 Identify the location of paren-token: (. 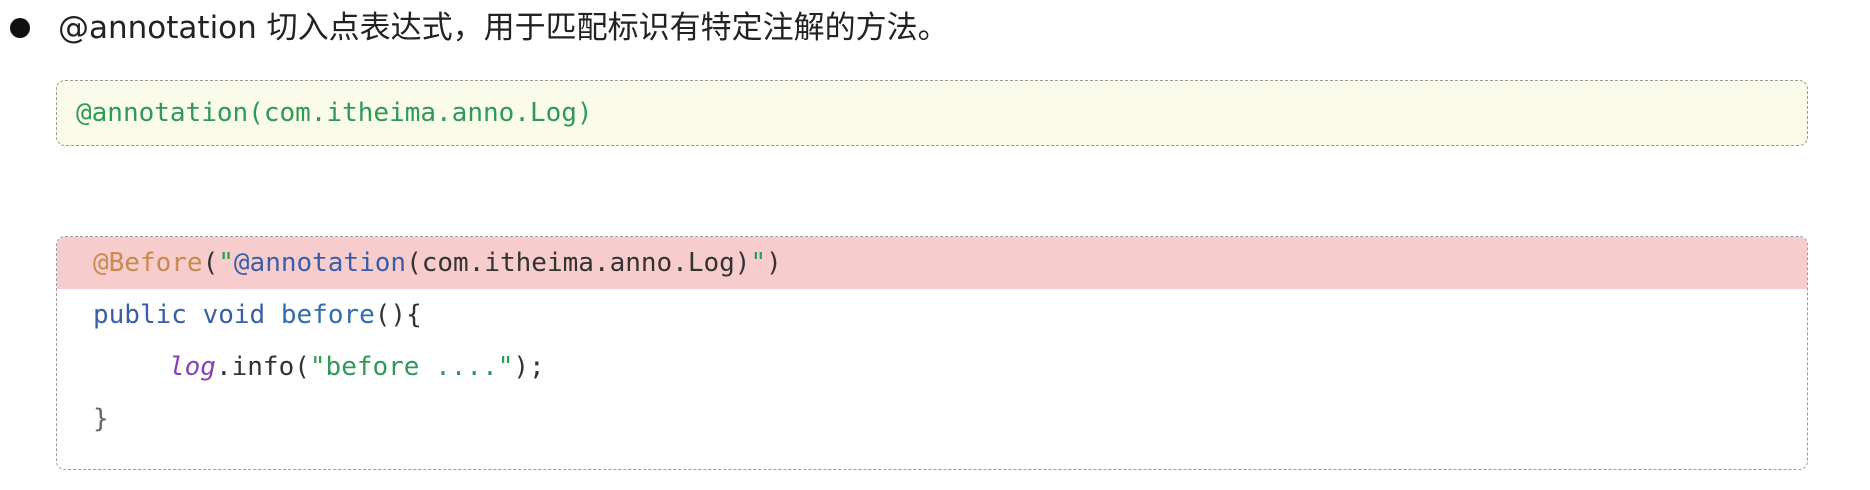
(210, 263).